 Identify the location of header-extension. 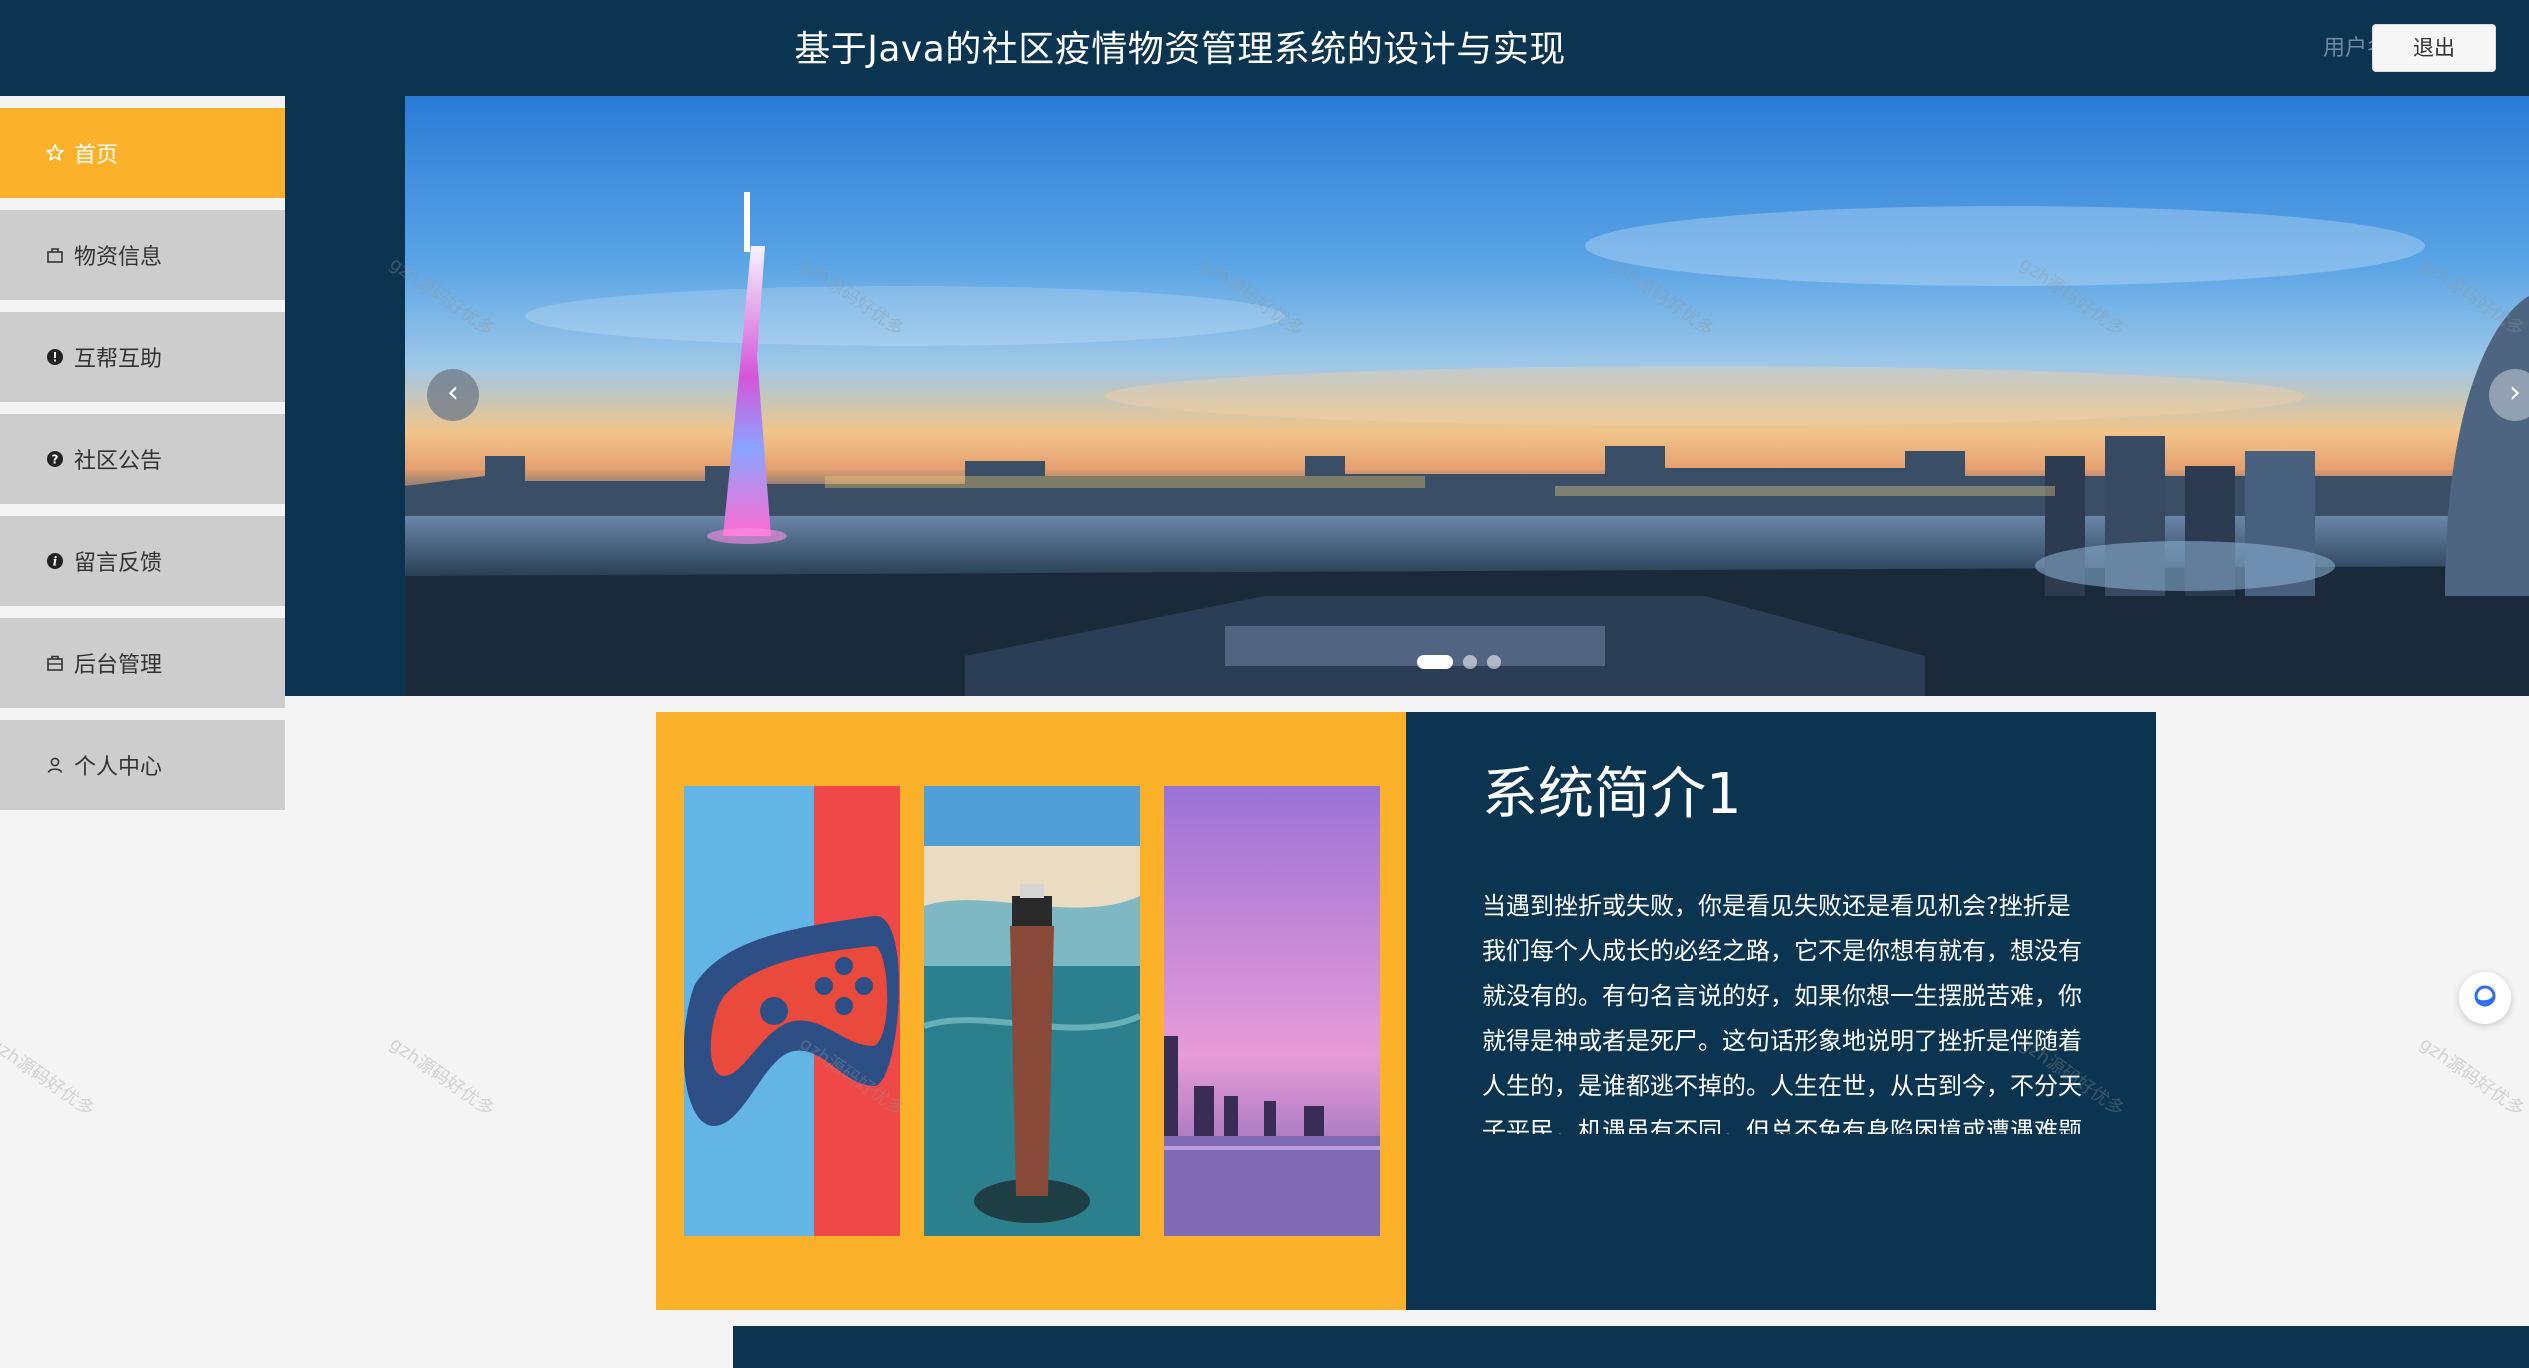
(345, 396).